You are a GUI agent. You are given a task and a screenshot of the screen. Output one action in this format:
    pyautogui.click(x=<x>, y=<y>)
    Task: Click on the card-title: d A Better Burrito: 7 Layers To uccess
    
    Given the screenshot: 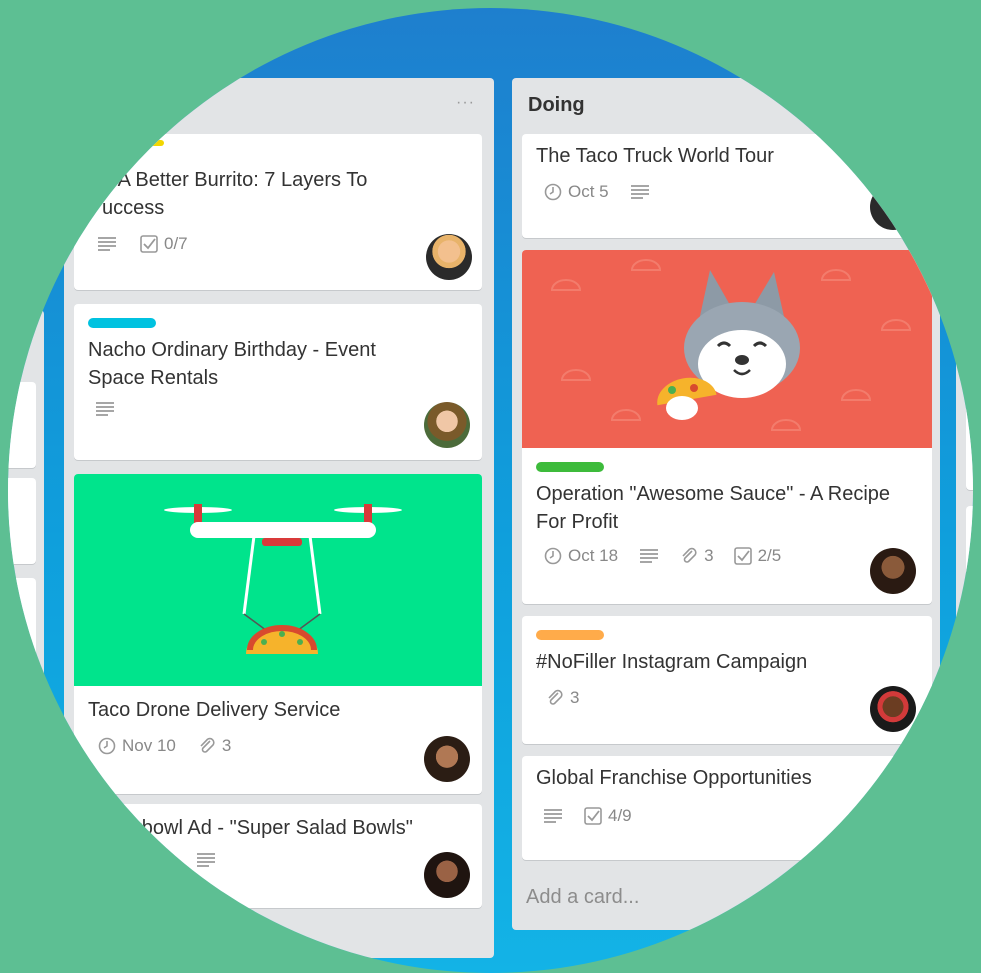 What is the action you would take?
    pyautogui.click(x=235, y=194)
    